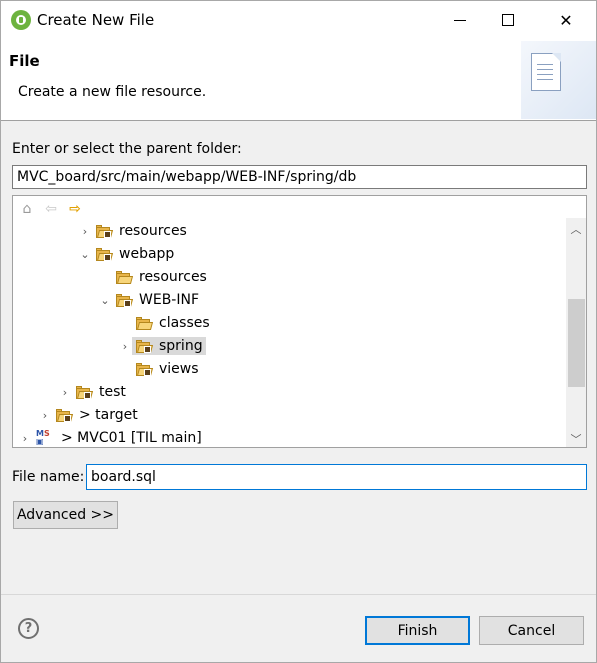 The image size is (597, 663). I want to click on tree-item: ⌄ webapp, so click(127, 254).